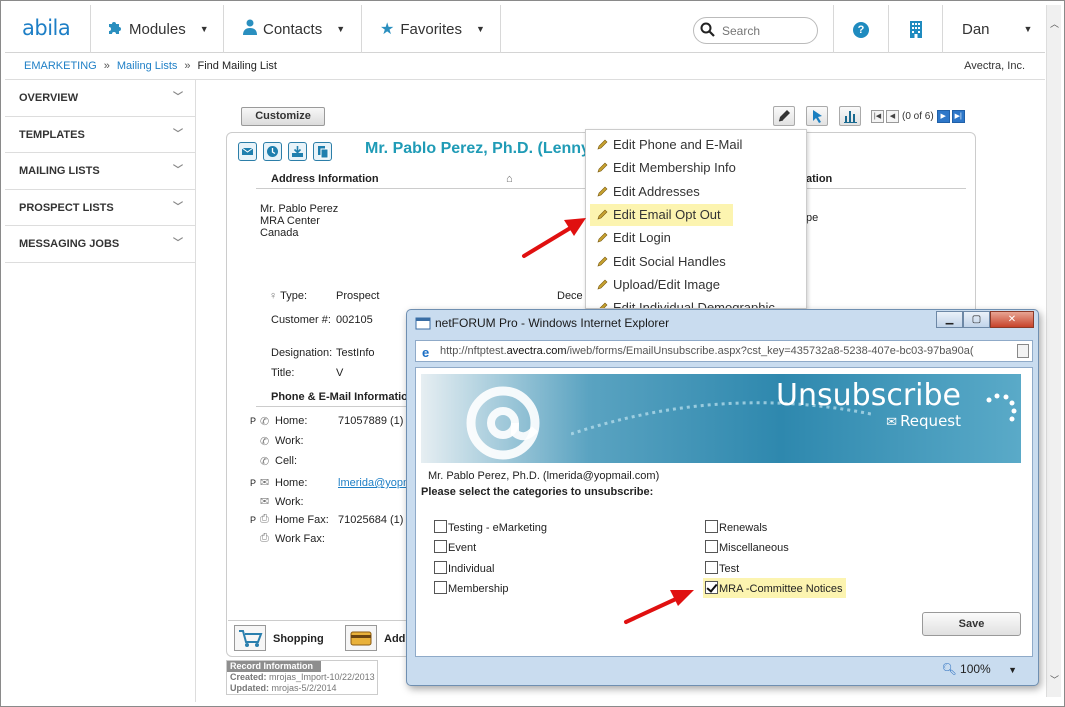 The image size is (1065, 707). I want to click on menu-item-label: Edit Membership Info, so click(674, 167).